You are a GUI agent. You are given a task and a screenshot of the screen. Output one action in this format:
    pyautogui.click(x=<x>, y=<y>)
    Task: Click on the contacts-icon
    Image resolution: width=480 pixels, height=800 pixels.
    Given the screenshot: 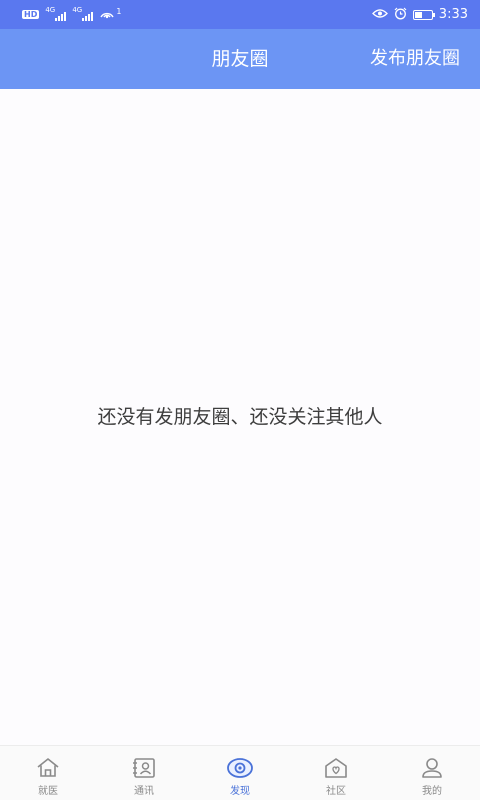 What is the action you would take?
    pyautogui.click(x=144, y=768)
    